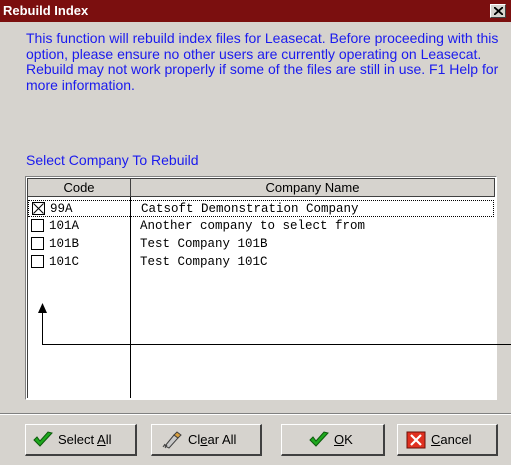 The width and height of the screenshot is (511, 465). What do you see at coordinates (212, 439) in the screenshot?
I see `clear-all-label: Clear All` at bounding box center [212, 439].